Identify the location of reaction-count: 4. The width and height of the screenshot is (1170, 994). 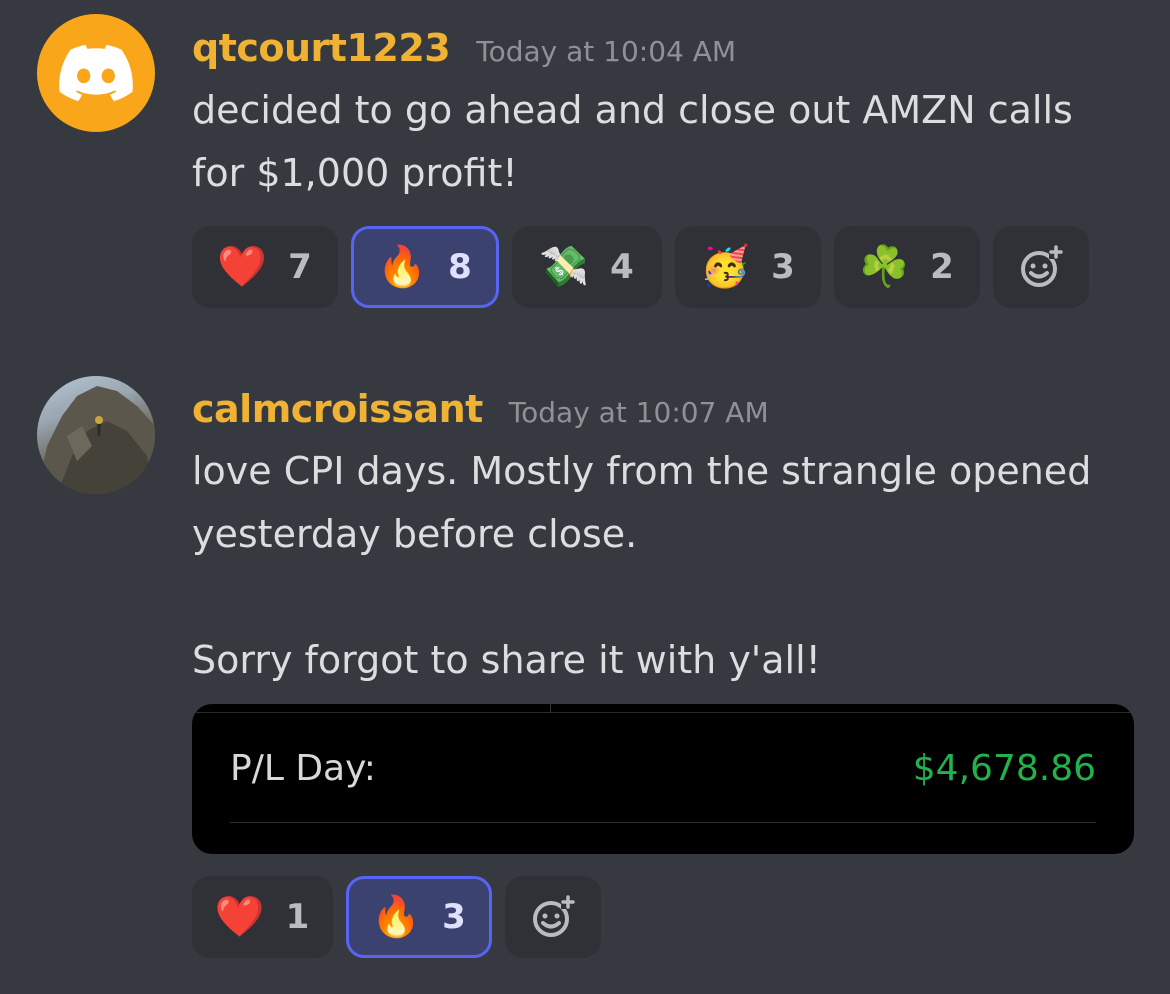
(622, 267).